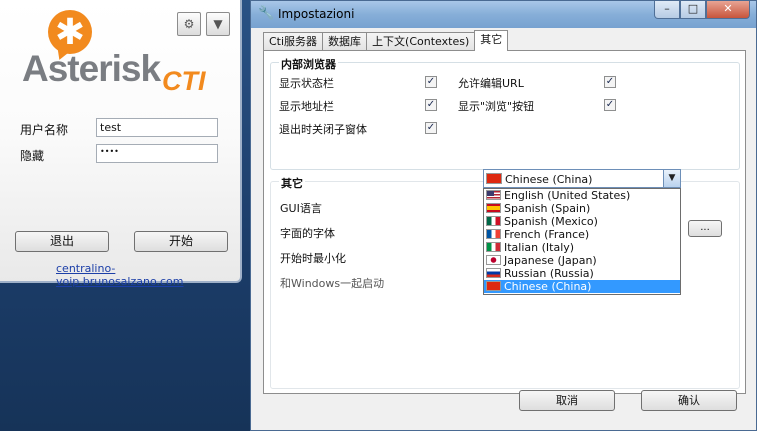 The height and width of the screenshot is (431, 757). Describe the element at coordinates (491, 83) in the screenshot. I see `allow-edit-url-label: 允许编辑URL` at that location.